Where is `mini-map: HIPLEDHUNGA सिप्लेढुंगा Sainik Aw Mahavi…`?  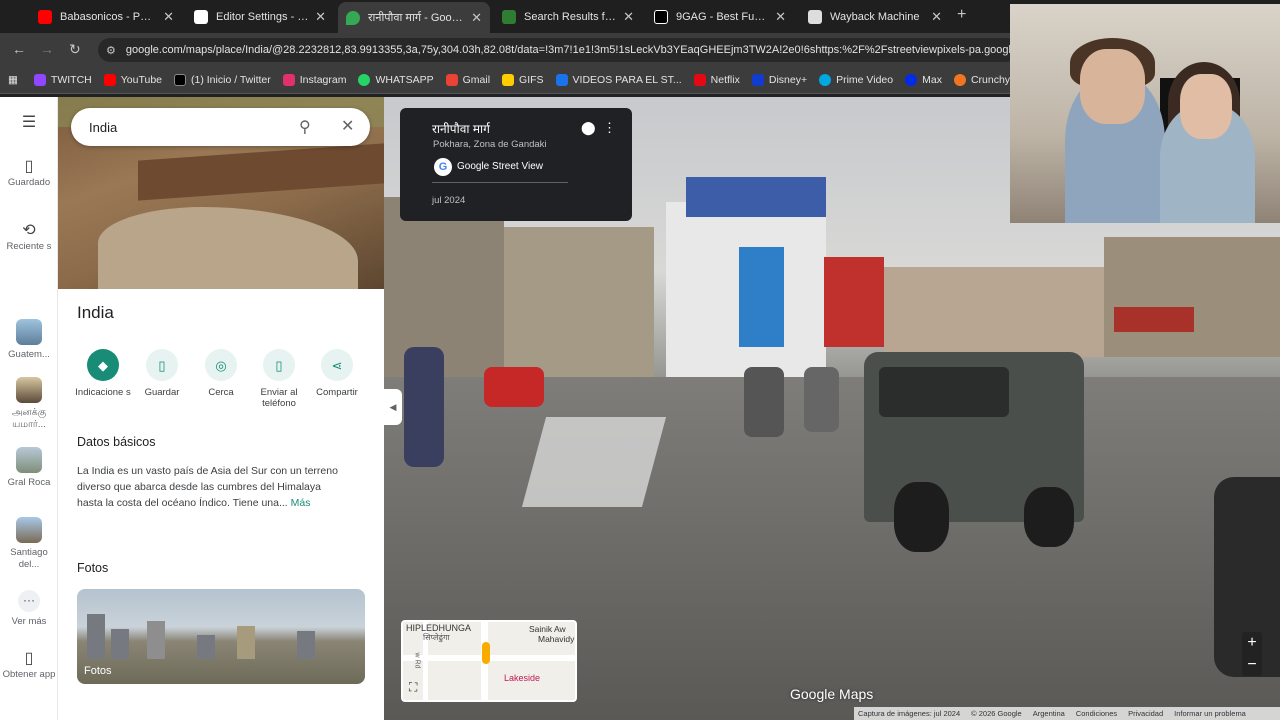 mini-map: HIPLEDHUNGA सिप्लेढुंगा Sainik Aw Mahavi… is located at coordinates (489, 661).